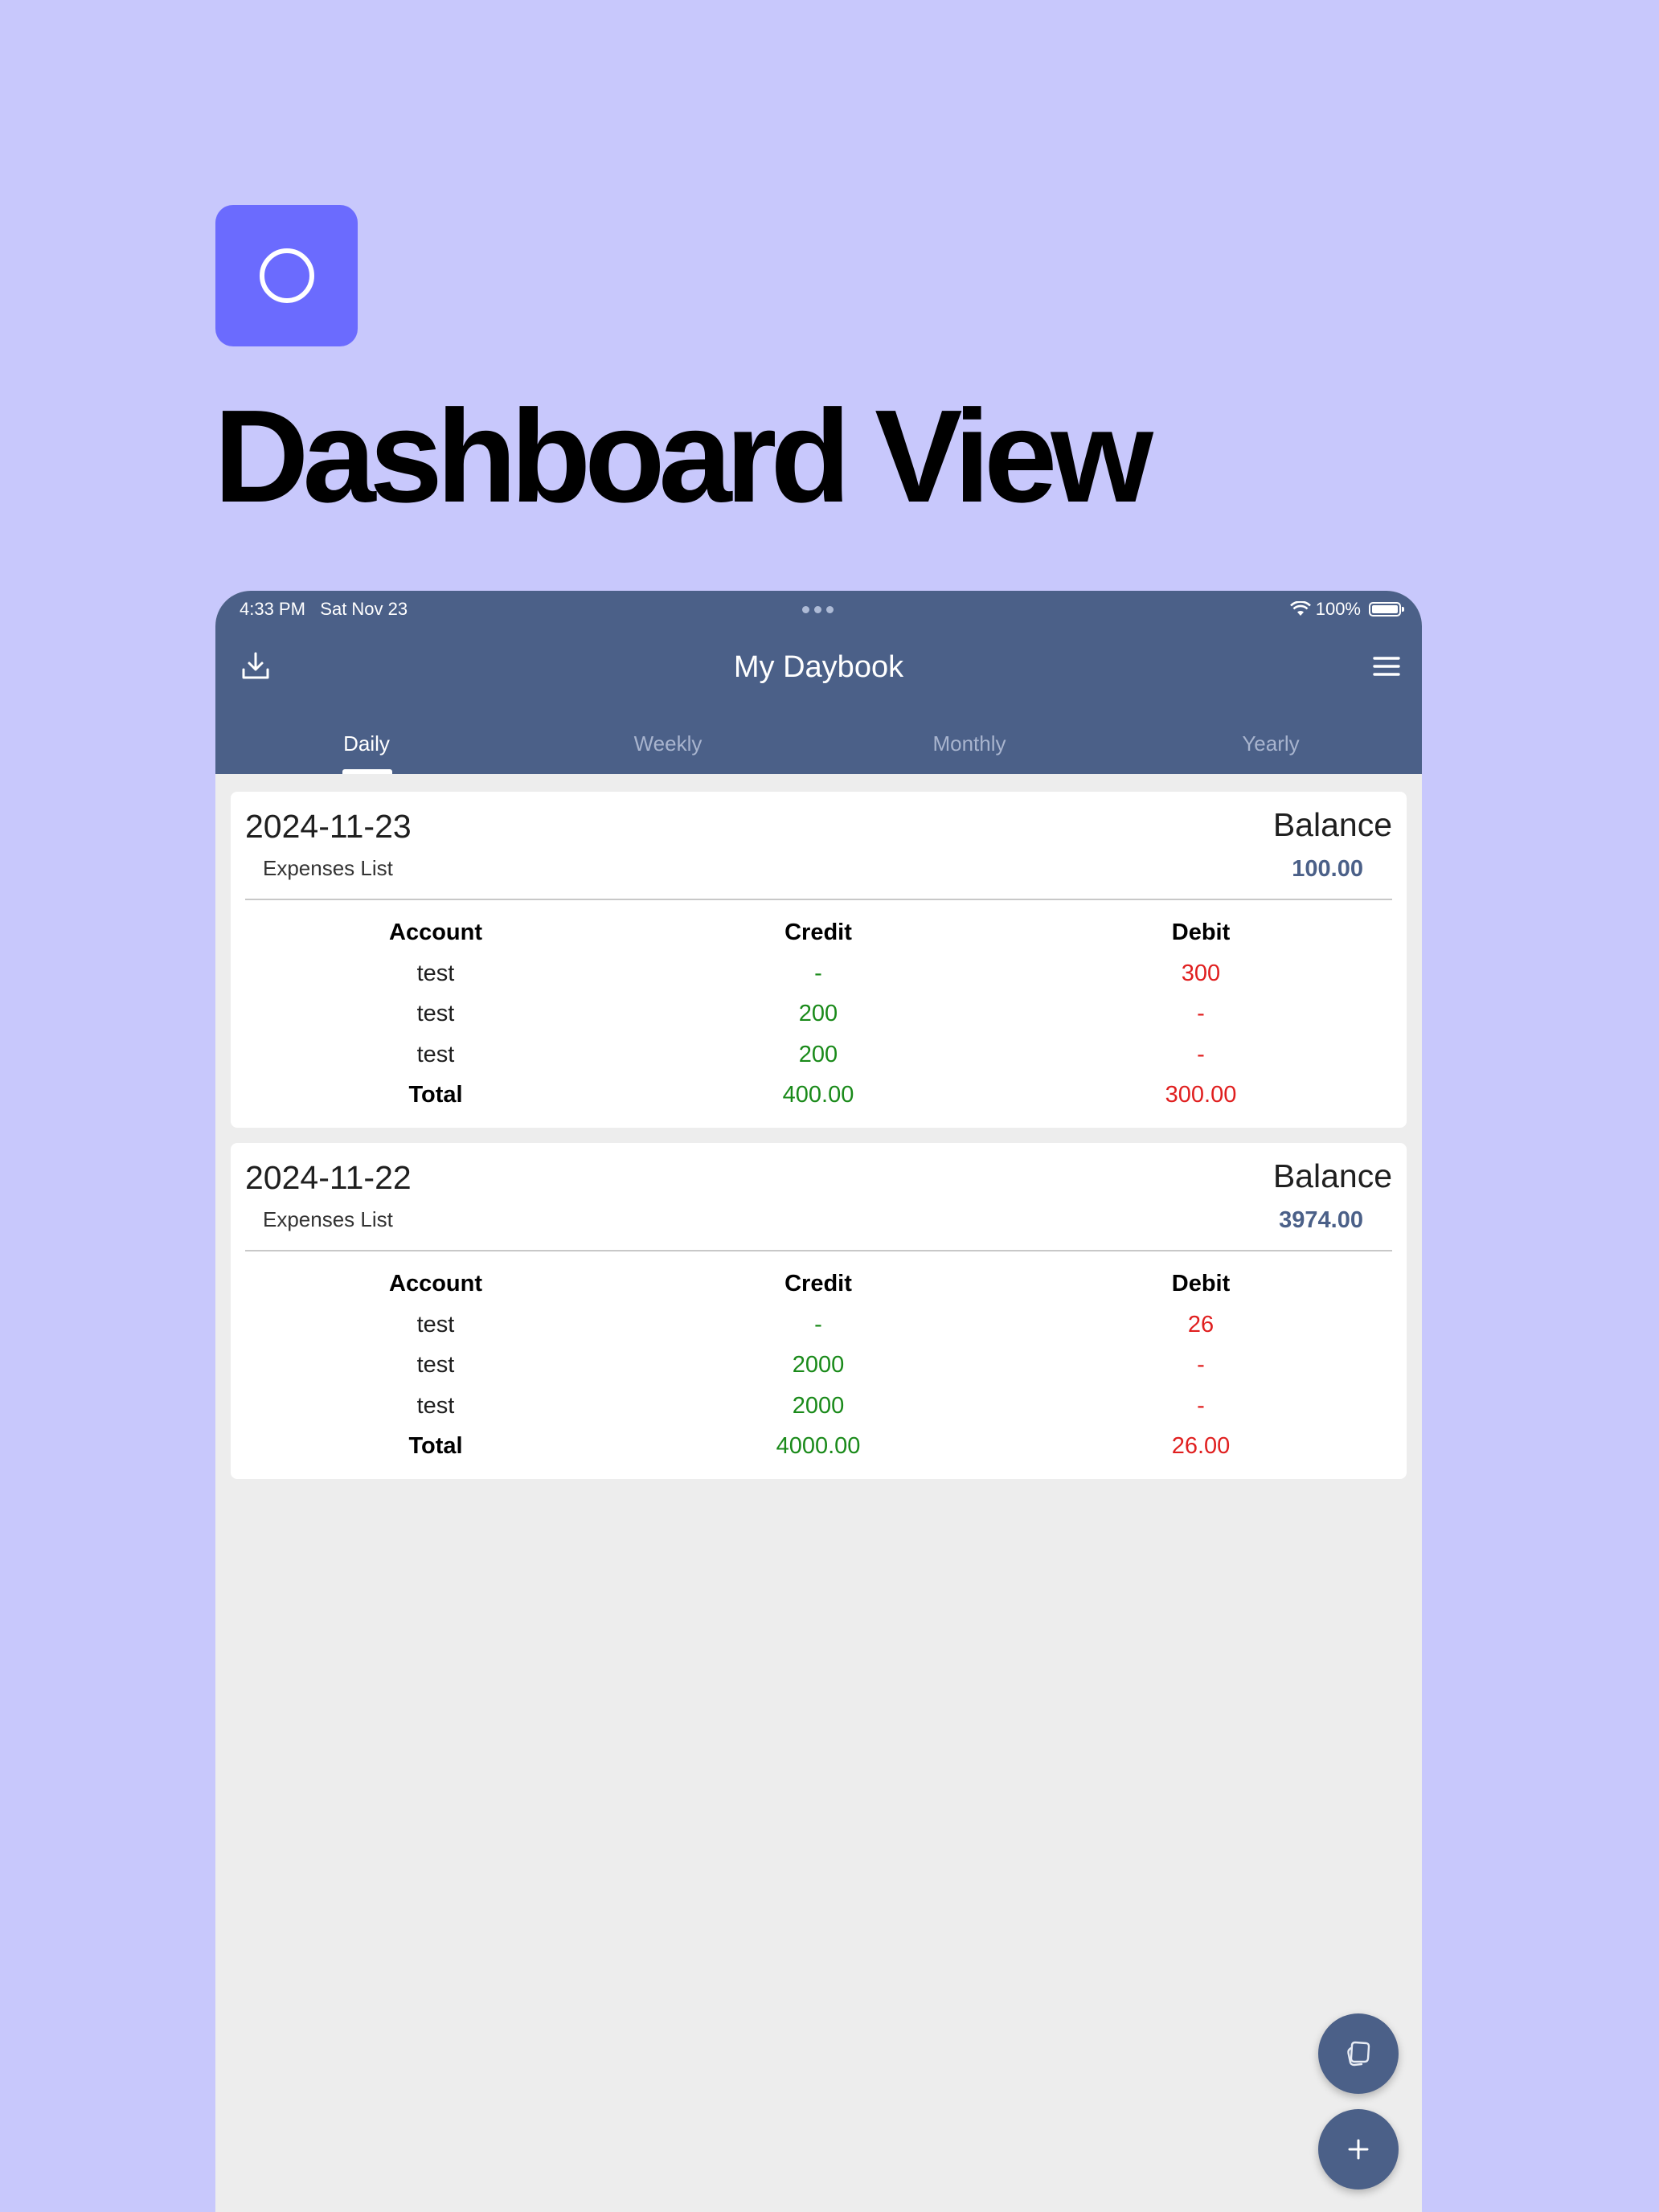 This screenshot has width=1659, height=2212. Describe the element at coordinates (1201, 973) in the screenshot. I see `debit-cell: 300` at that location.